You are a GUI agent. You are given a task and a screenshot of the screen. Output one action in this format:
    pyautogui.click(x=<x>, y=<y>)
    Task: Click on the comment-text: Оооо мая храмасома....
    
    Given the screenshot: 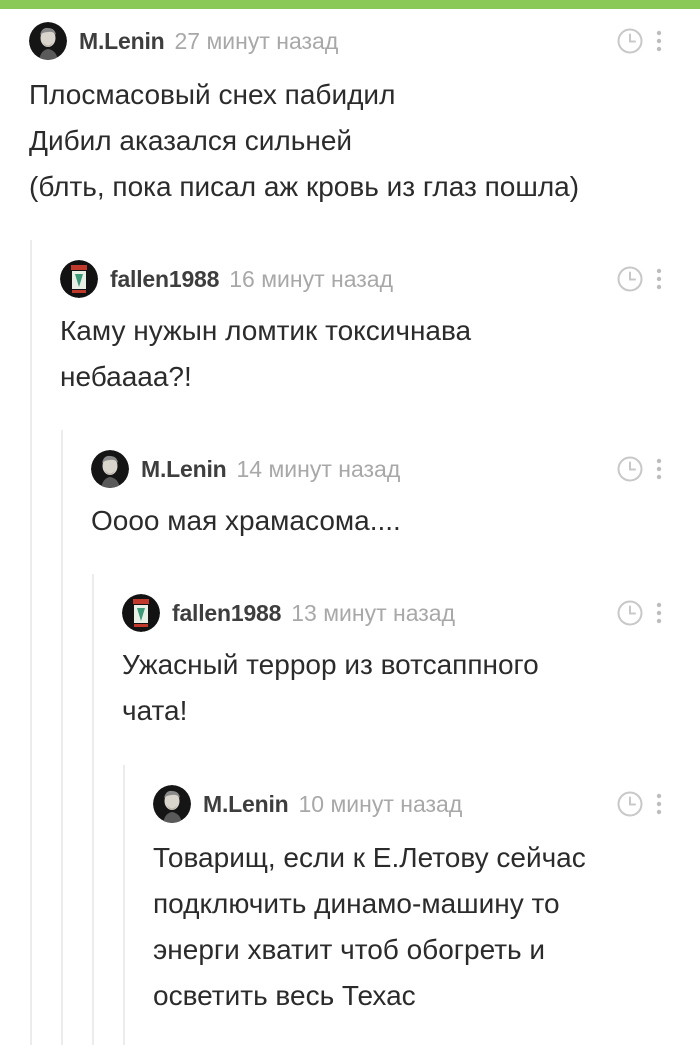 What is the action you would take?
    pyautogui.click(x=395, y=521)
    